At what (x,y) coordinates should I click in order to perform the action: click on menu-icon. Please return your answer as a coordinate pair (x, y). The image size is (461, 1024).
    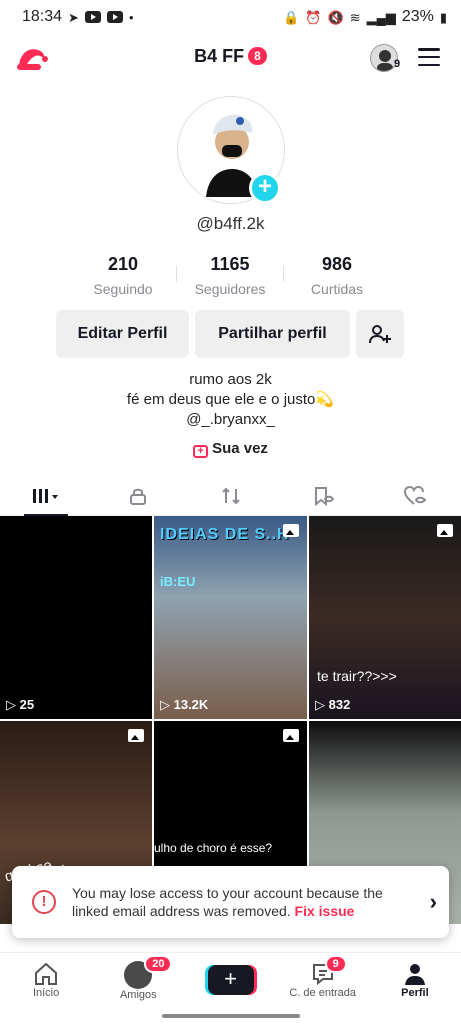
    Looking at the image, I should click on (429, 57).